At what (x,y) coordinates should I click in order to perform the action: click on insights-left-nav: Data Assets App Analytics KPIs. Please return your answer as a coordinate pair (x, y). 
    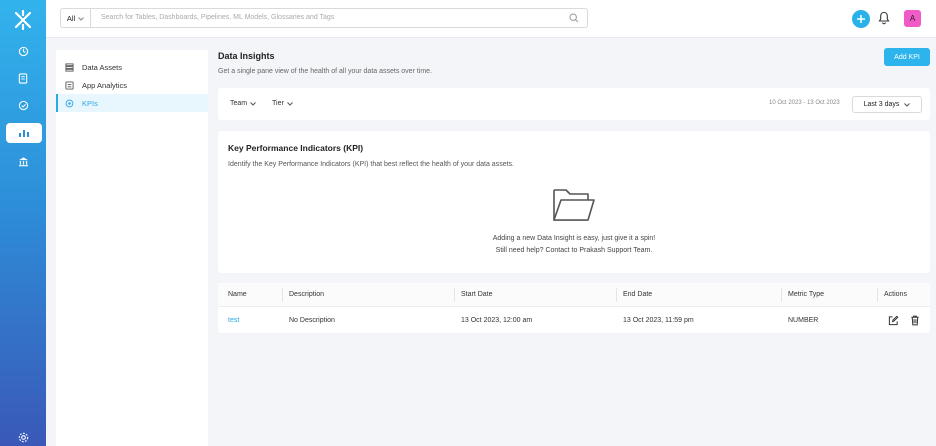
    Looking at the image, I should click on (132, 248).